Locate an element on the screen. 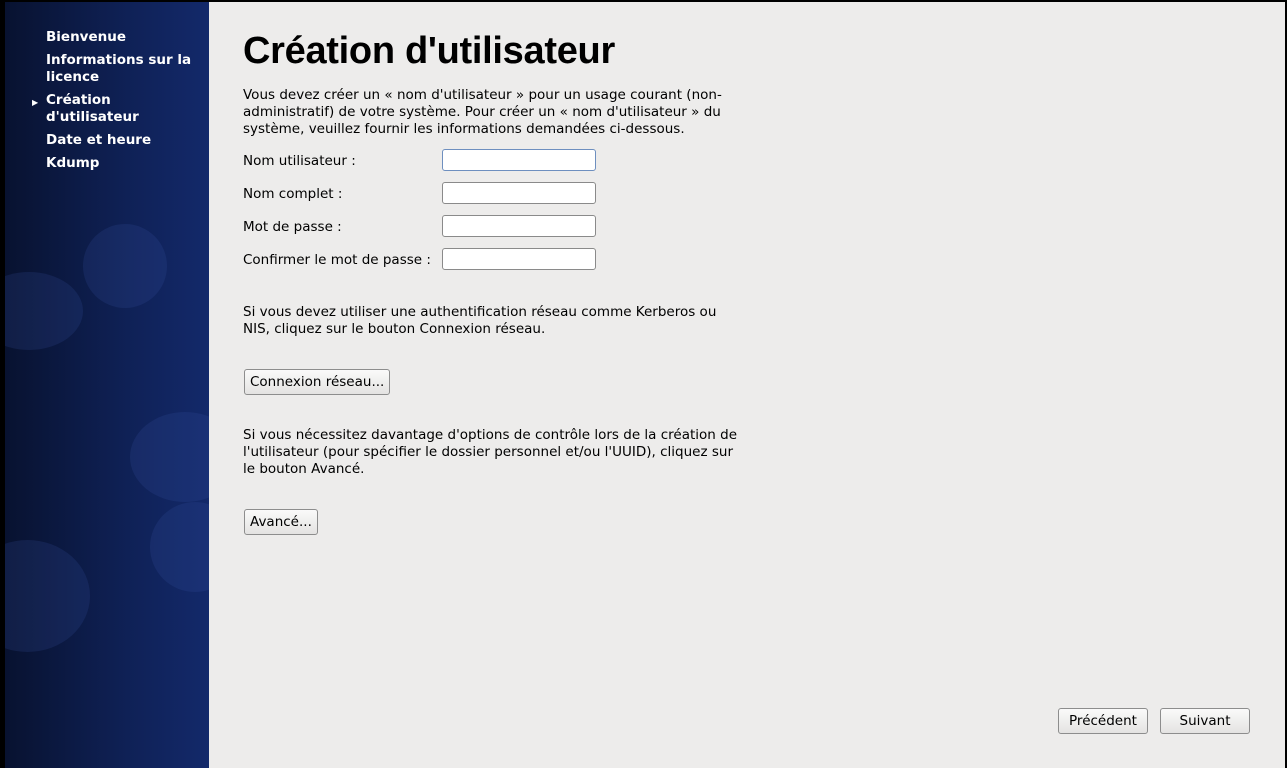  confirm-password-input is located at coordinates (519, 259).